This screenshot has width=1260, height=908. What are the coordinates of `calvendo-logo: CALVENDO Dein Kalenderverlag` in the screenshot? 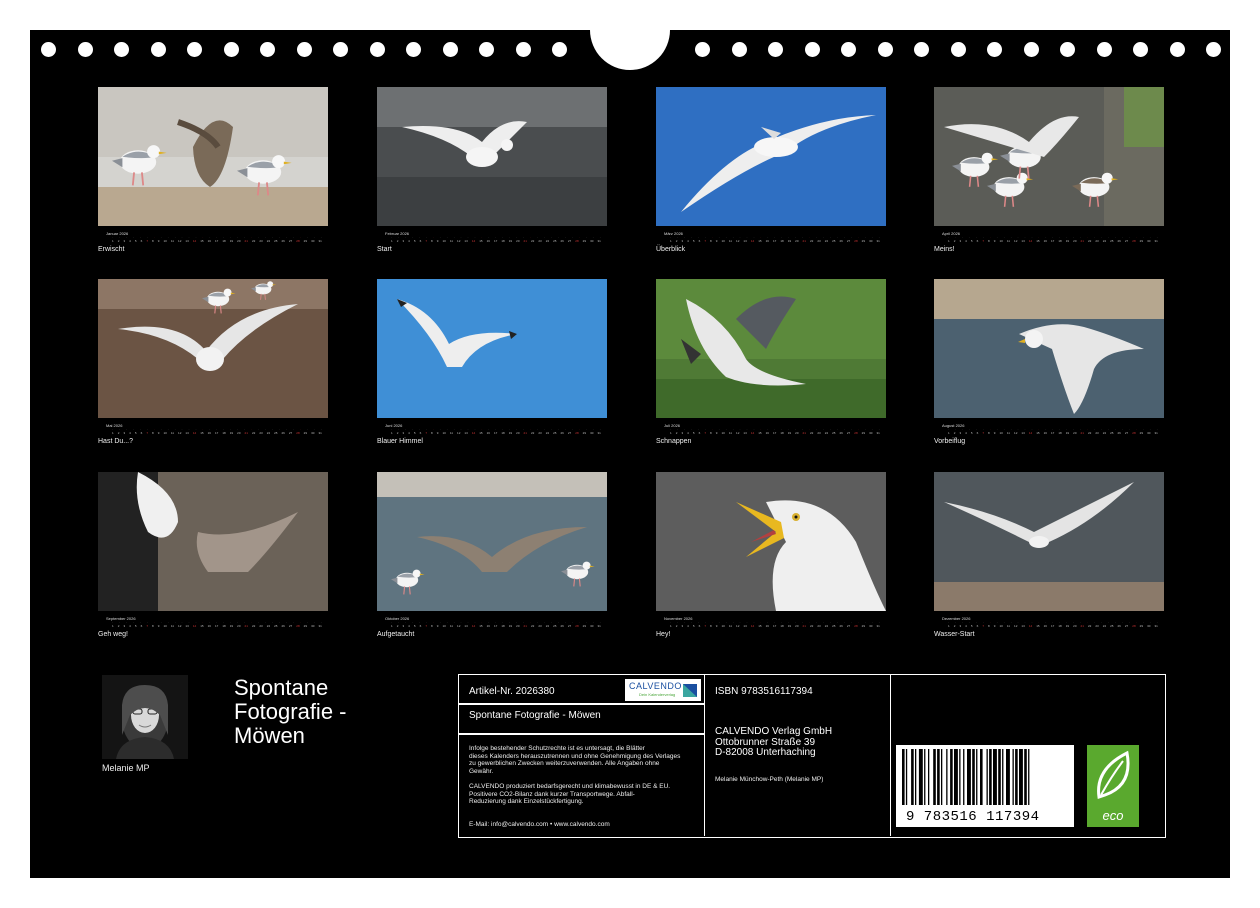 It's located at (663, 690).